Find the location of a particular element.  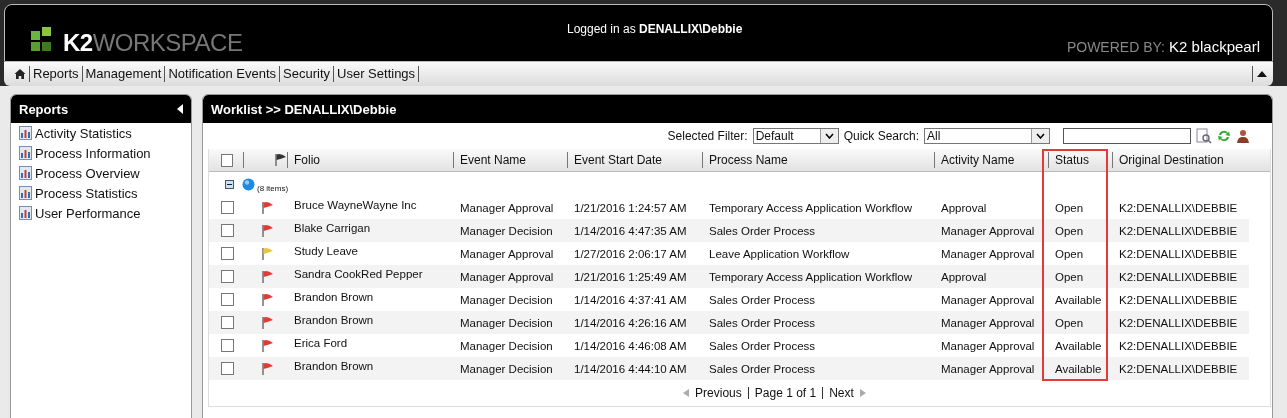

search-icon is located at coordinates (1204, 136).